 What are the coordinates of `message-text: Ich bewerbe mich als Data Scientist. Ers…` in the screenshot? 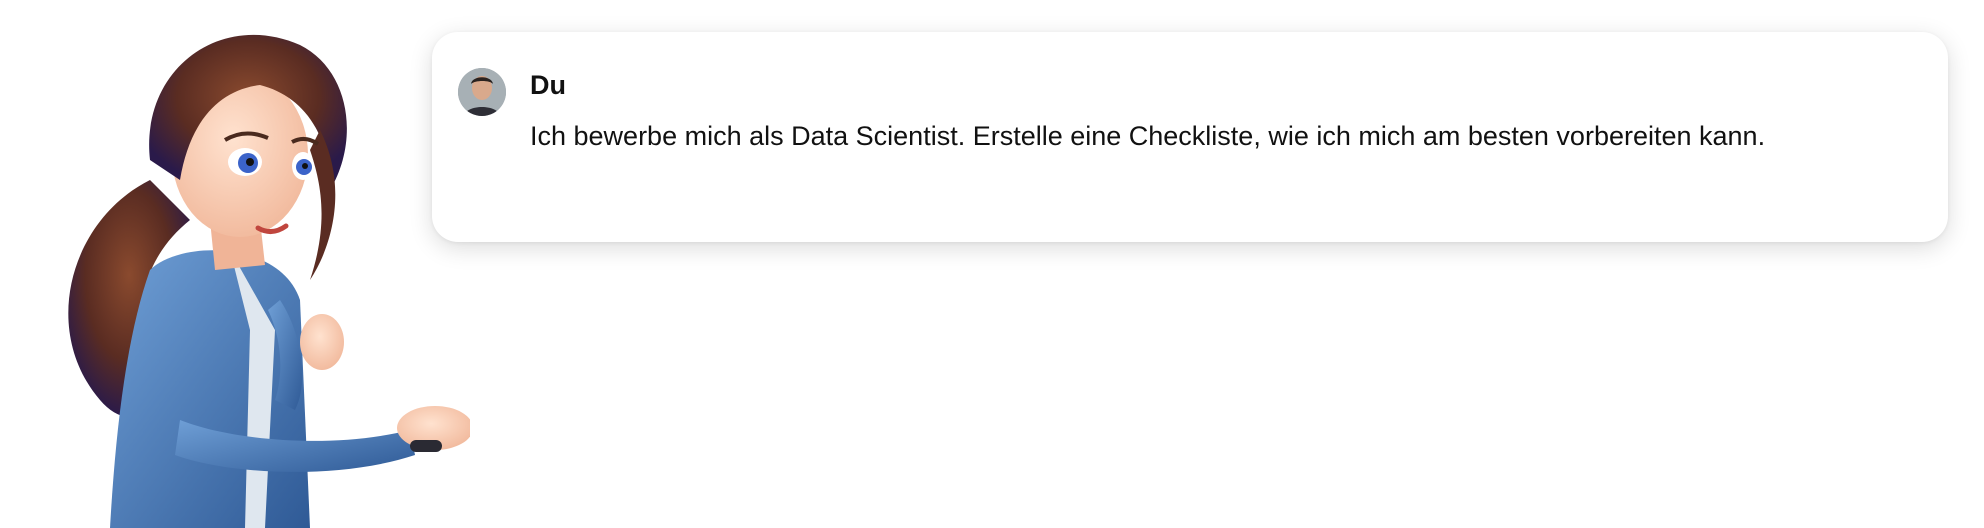 It's located at (1148, 136).